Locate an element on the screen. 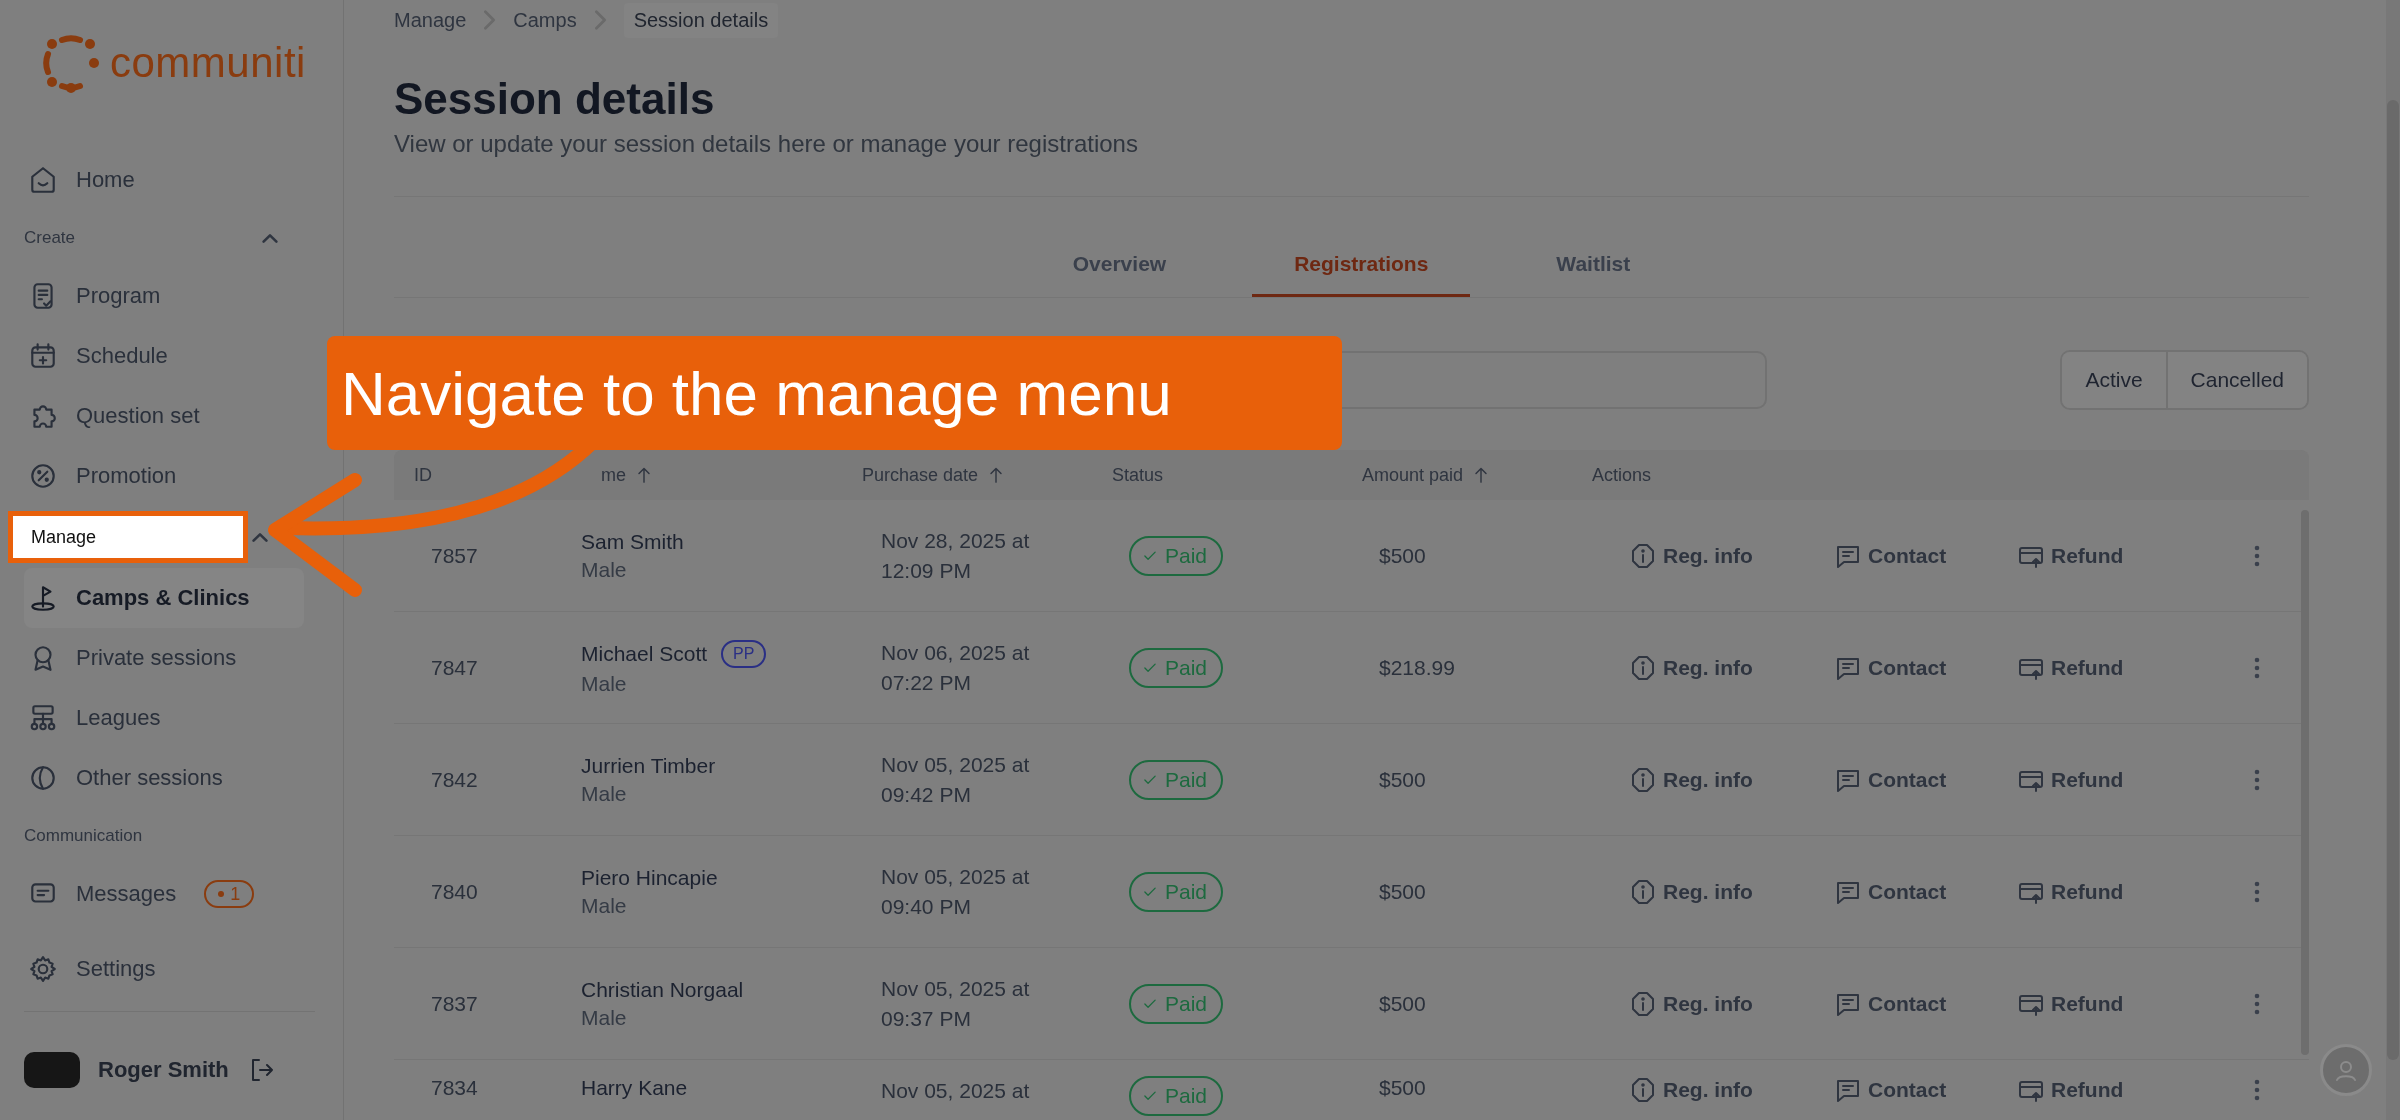 The image size is (2400, 1120). percent-icon is located at coordinates (43, 476).